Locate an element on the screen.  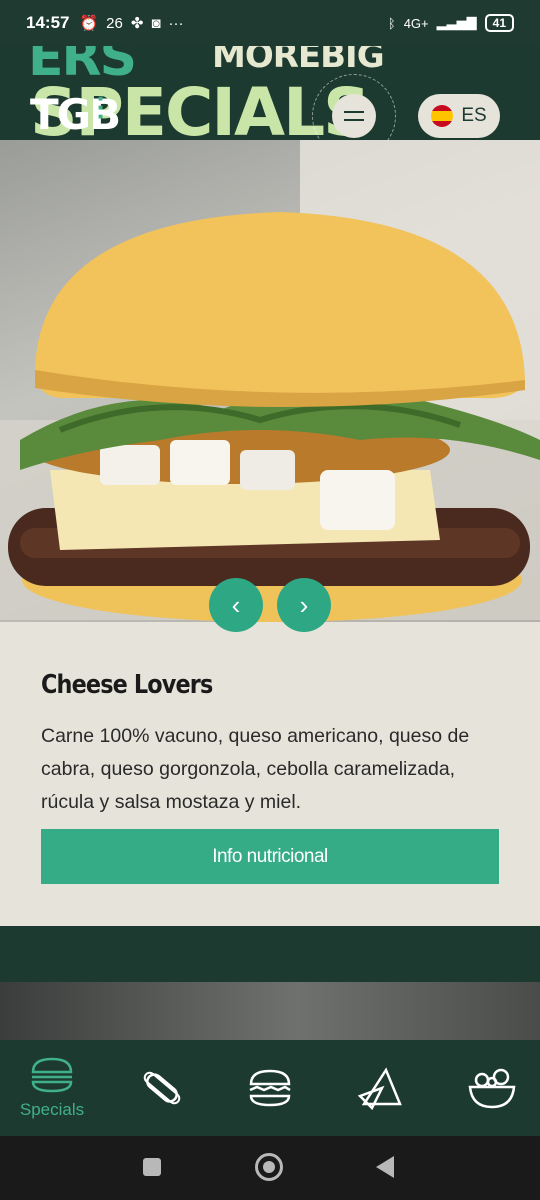
chevron-left-icon: ‹ is located at coordinates (236, 604).